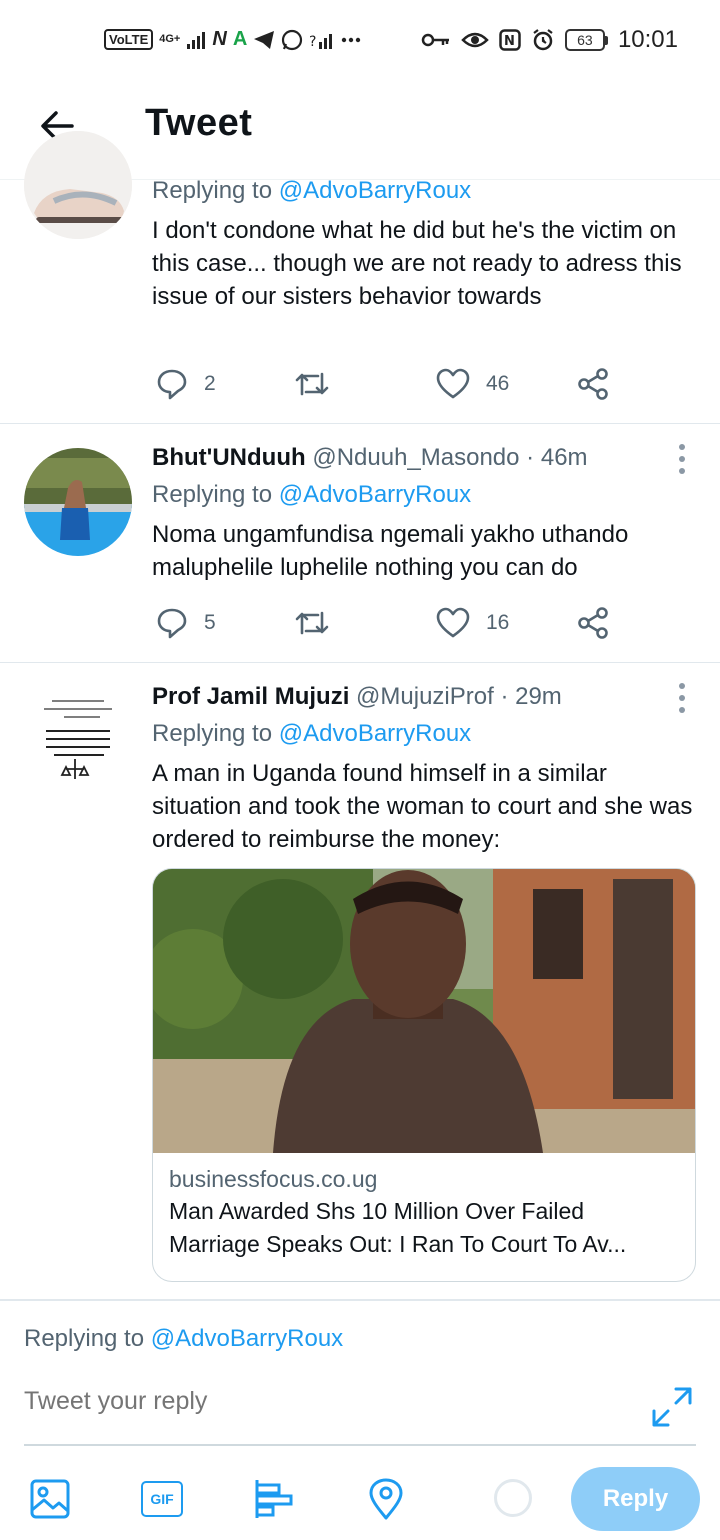  I want to click on gif-icon: GIF, so click(162, 1499).